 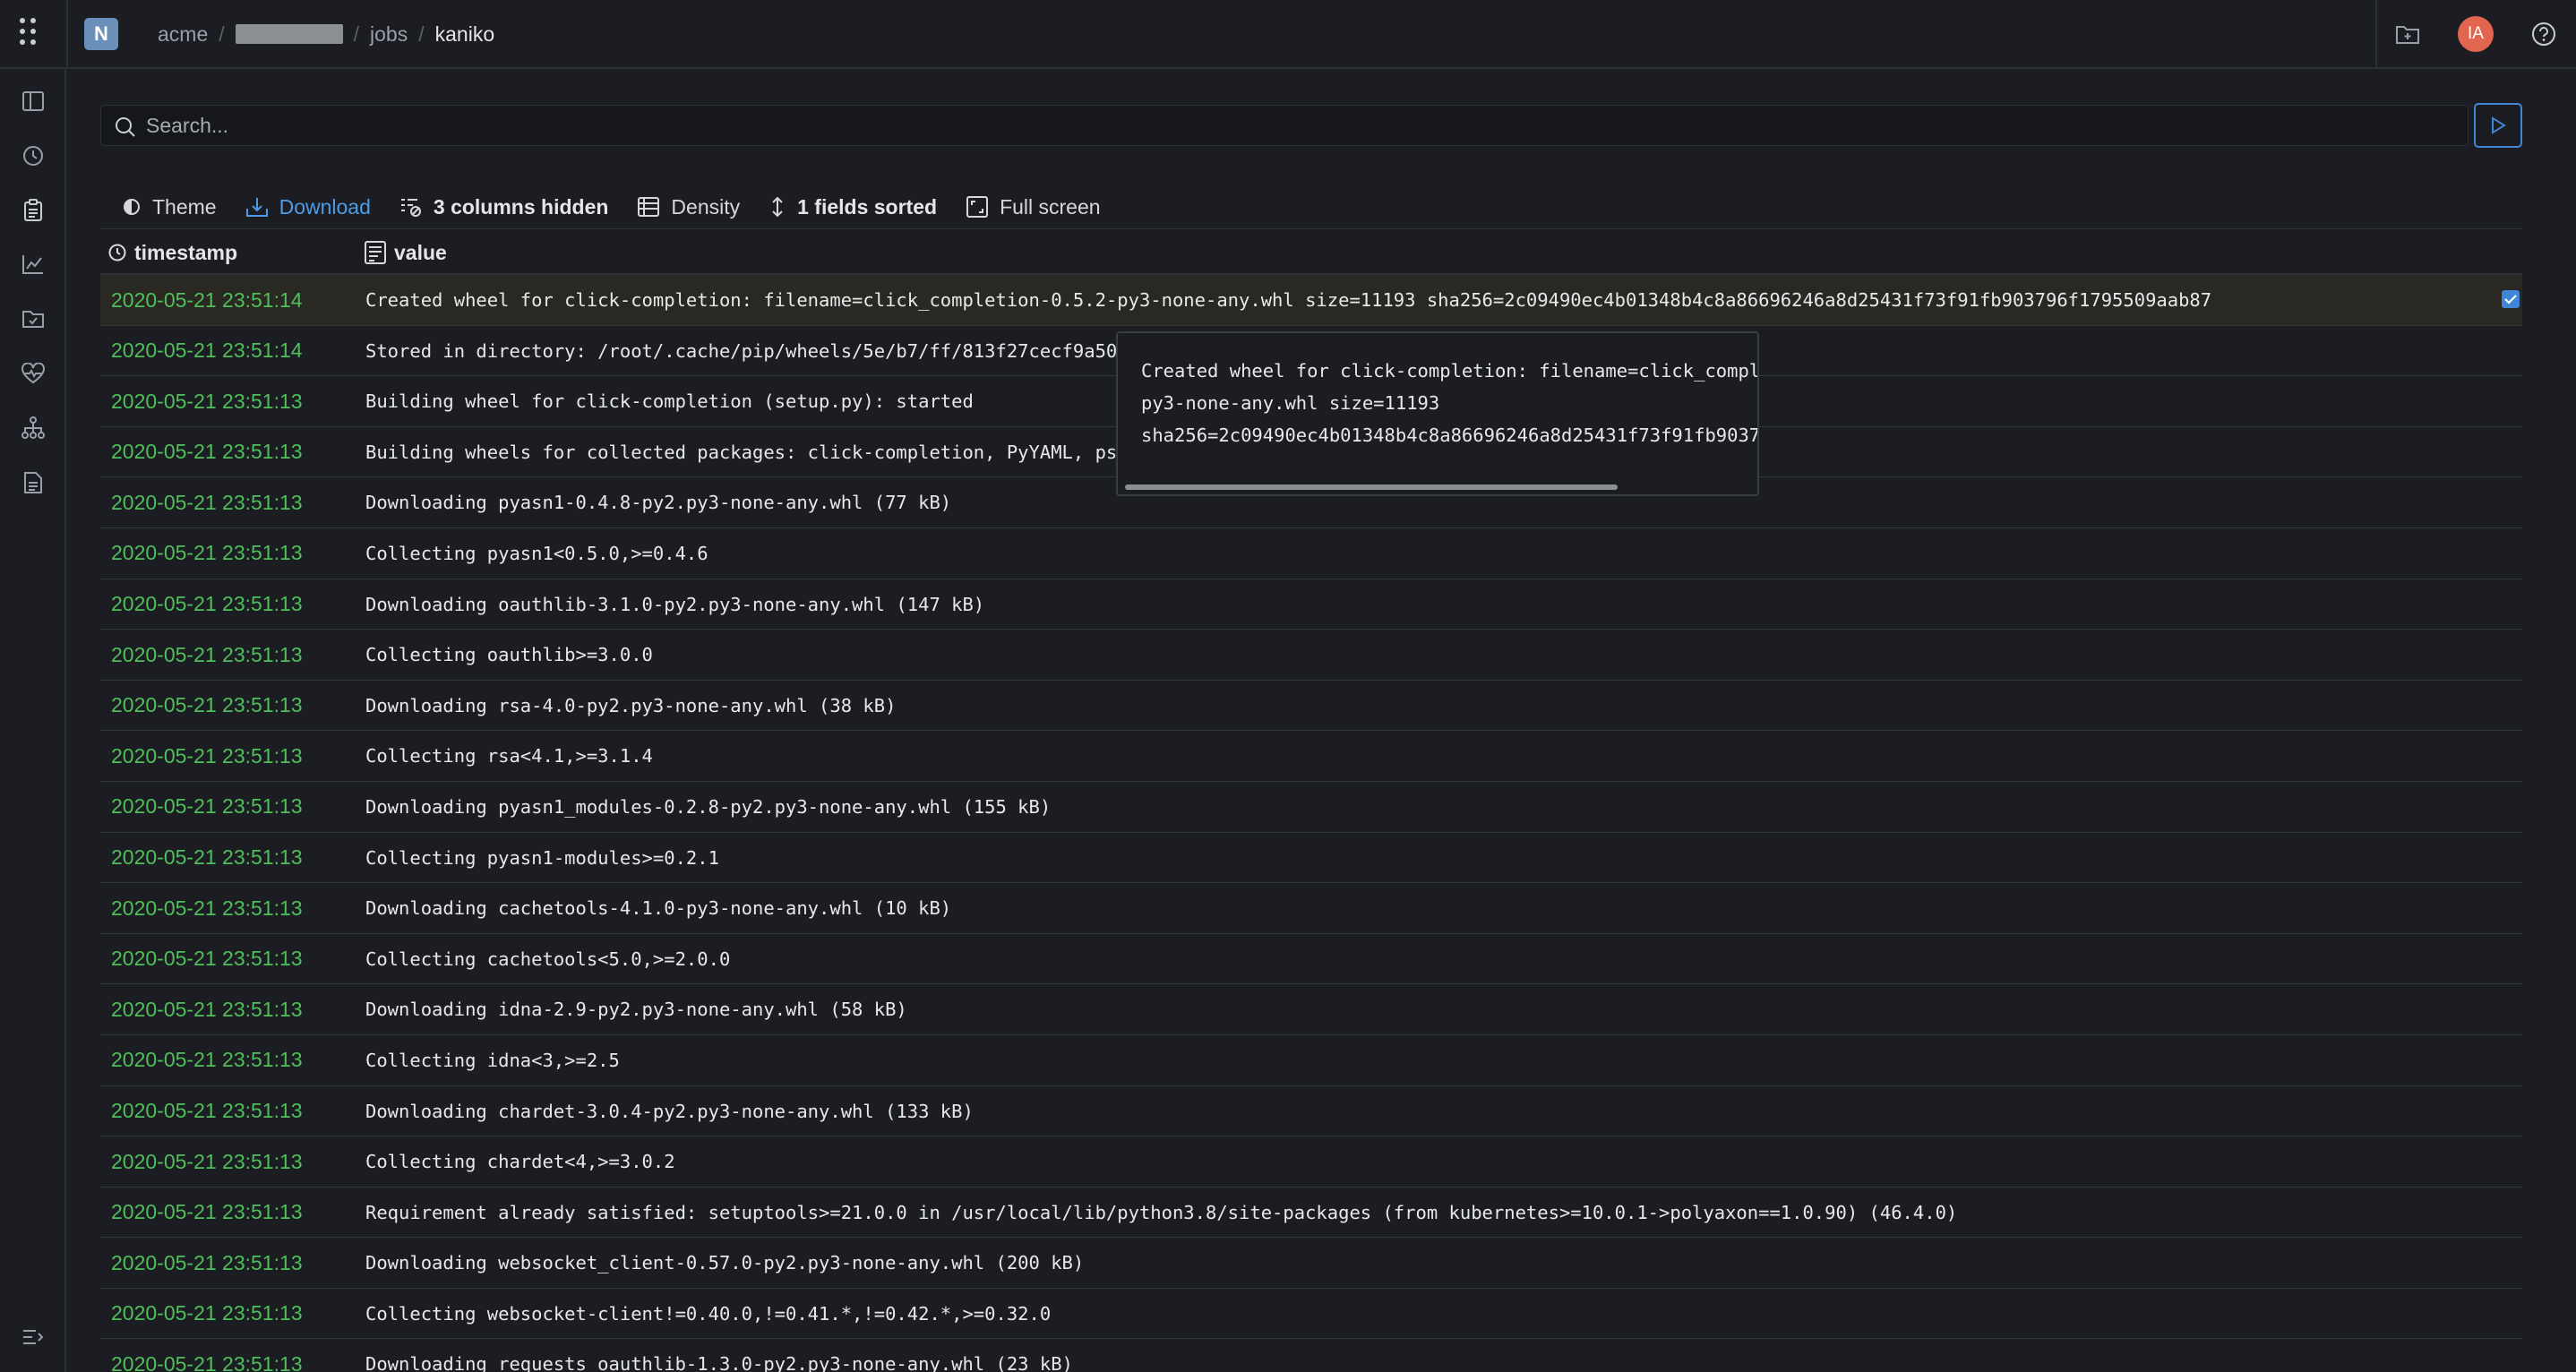 I want to click on breadcrumb-section: jobs, so click(x=389, y=34).